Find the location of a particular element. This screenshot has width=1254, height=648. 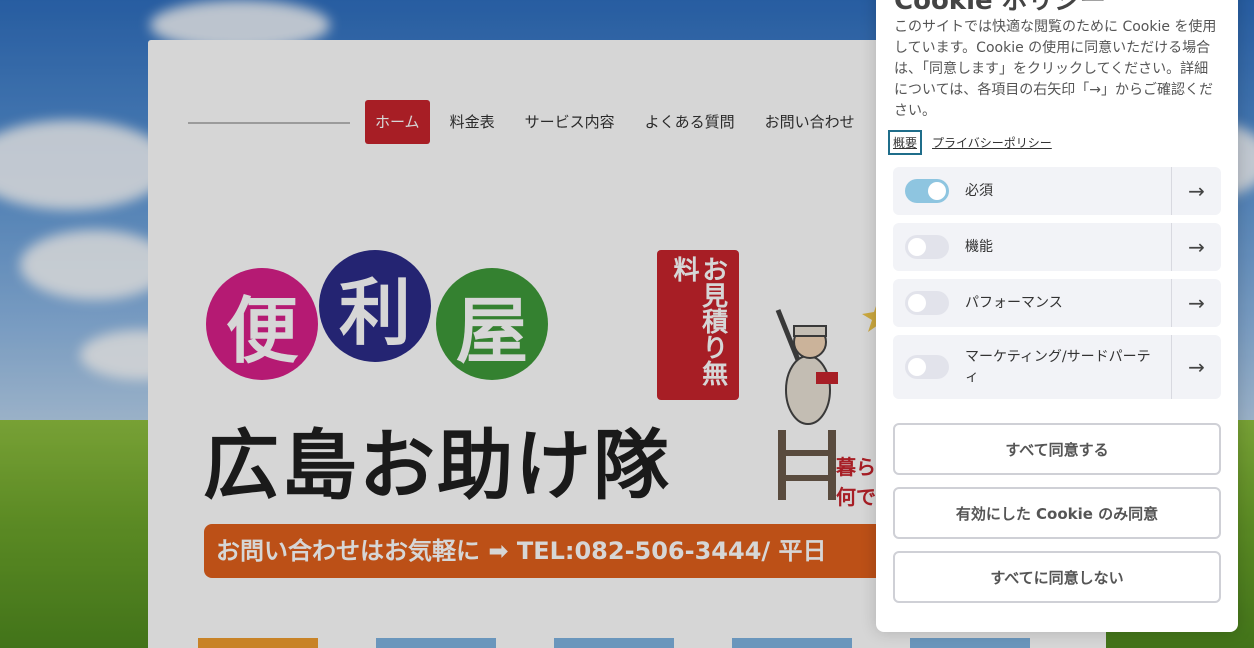

category-label: 必須 is located at coordinates (979, 191).